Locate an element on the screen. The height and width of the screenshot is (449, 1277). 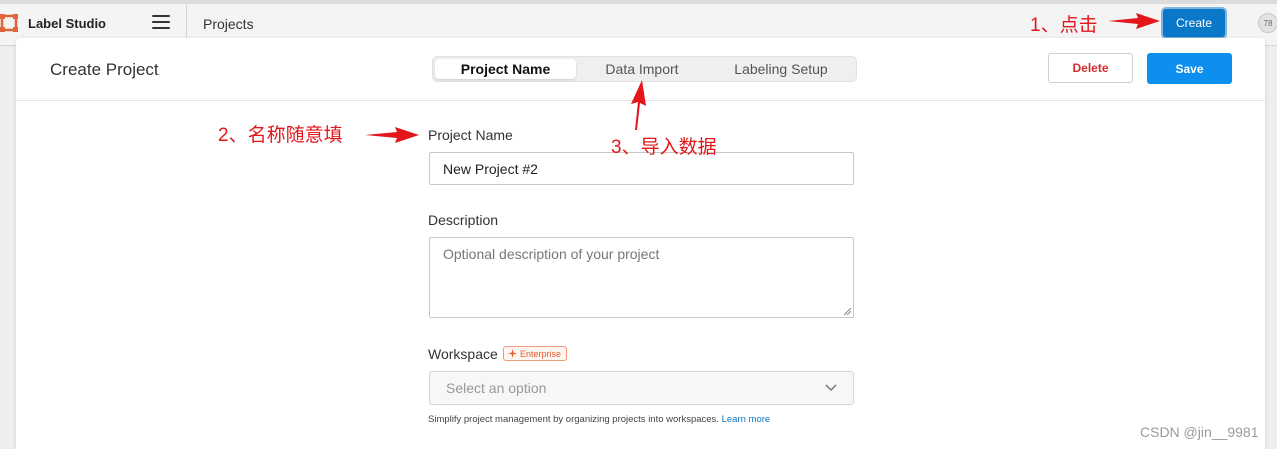
watermark: CSDN @jin__9981 is located at coordinates (1199, 432).